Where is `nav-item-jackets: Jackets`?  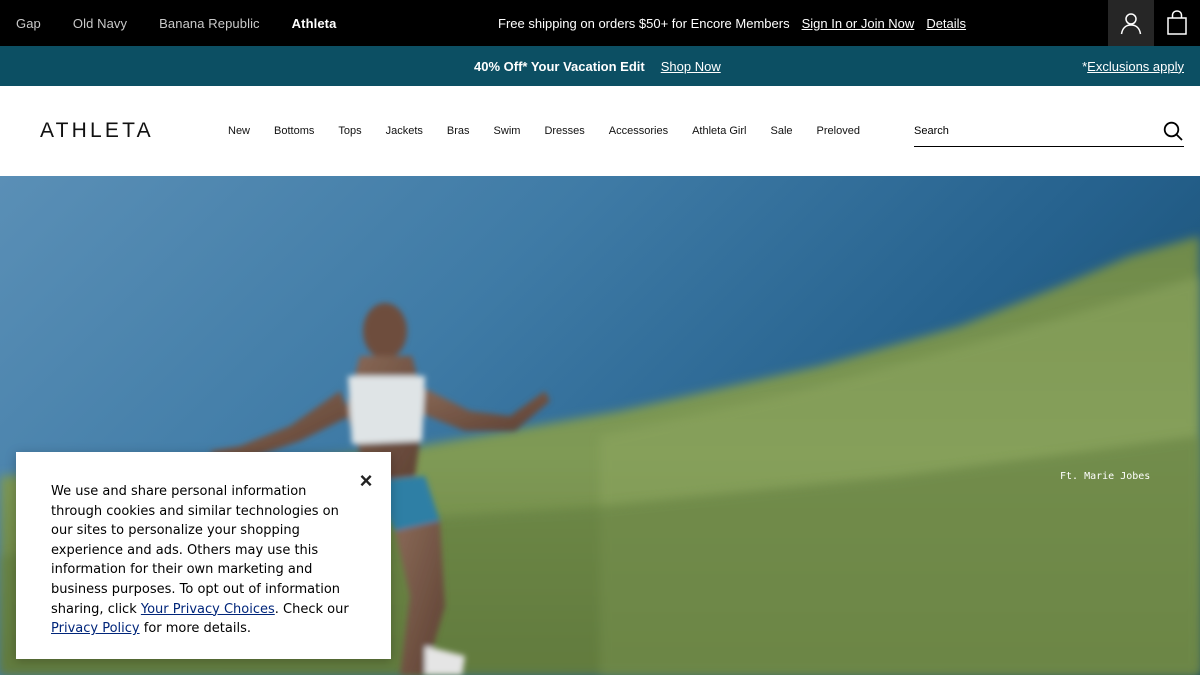 nav-item-jackets: Jackets is located at coordinates (404, 131).